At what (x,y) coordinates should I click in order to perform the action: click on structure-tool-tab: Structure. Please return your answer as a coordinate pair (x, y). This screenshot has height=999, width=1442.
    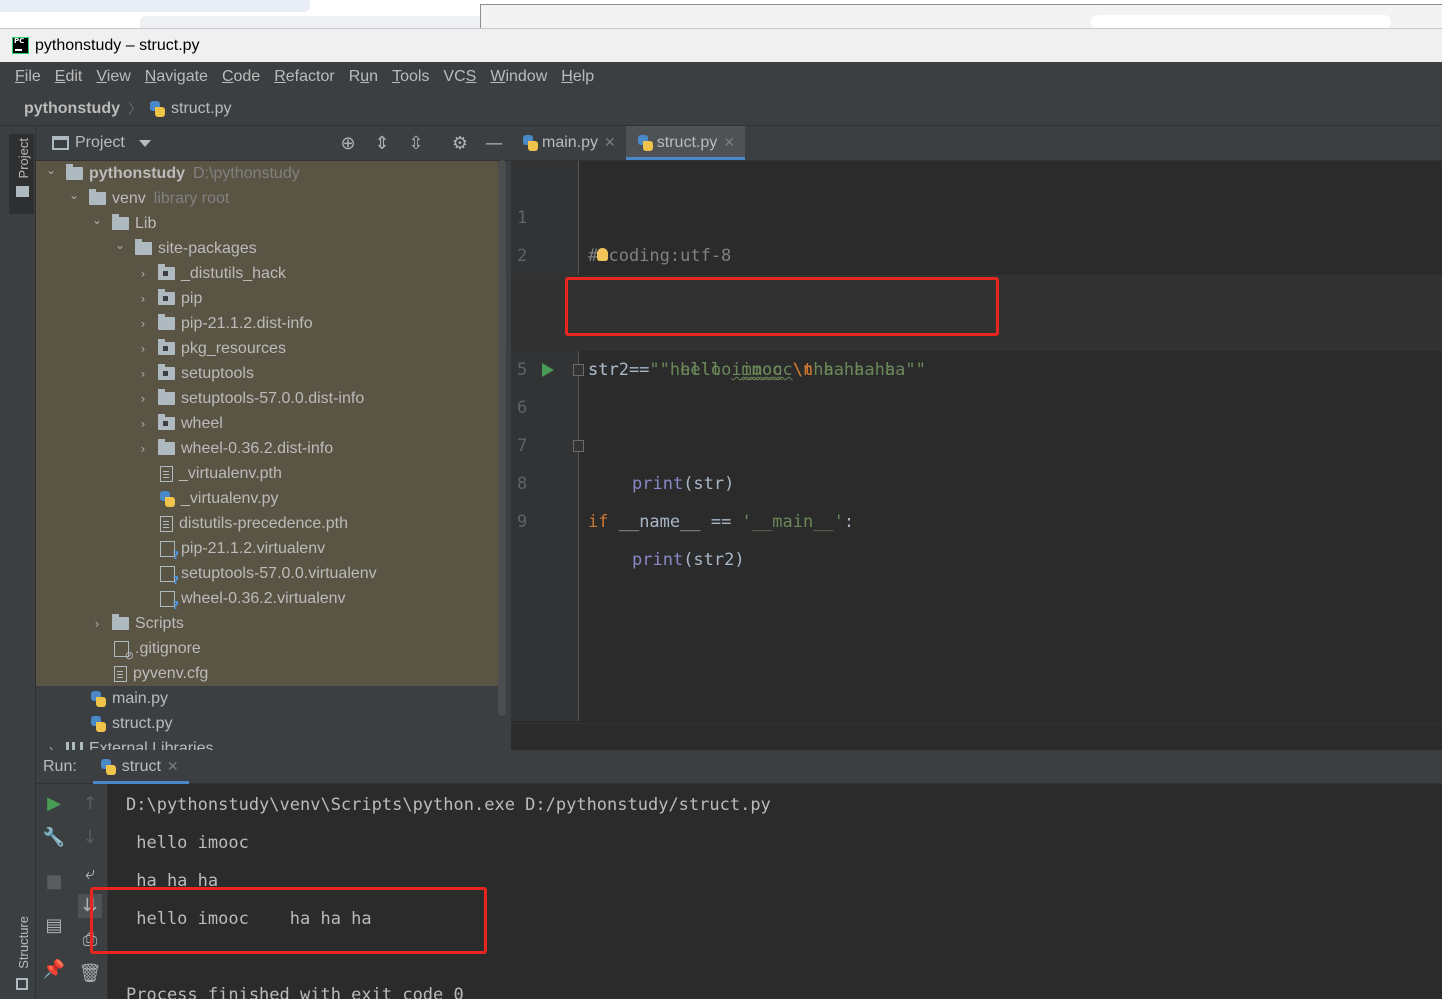
    Looking at the image, I should click on (23, 942).